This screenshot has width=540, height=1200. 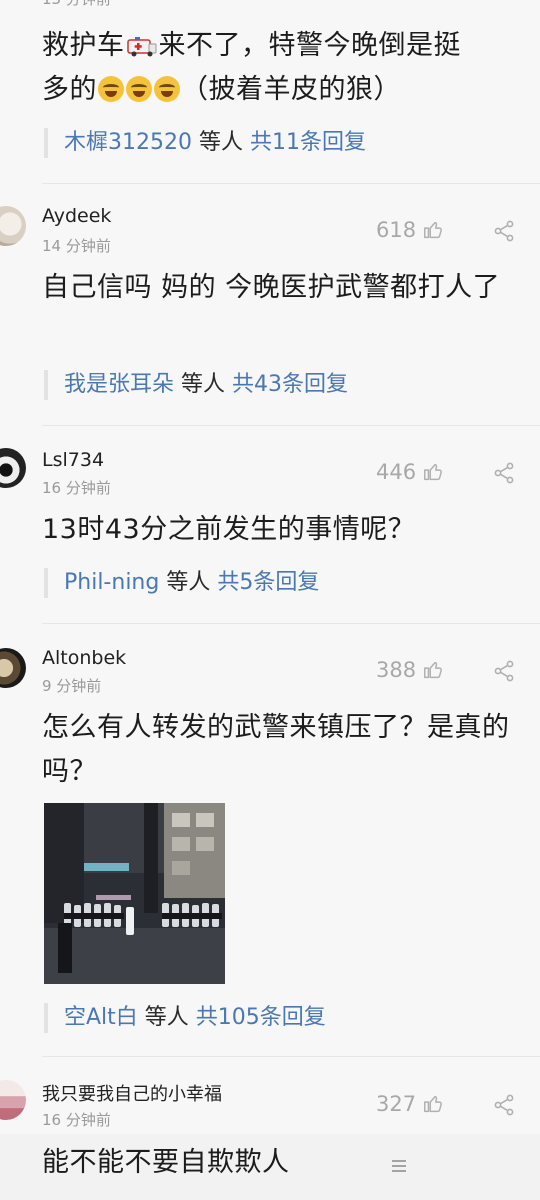 I want to click on like-count: 446, so click(x=396, y=472).